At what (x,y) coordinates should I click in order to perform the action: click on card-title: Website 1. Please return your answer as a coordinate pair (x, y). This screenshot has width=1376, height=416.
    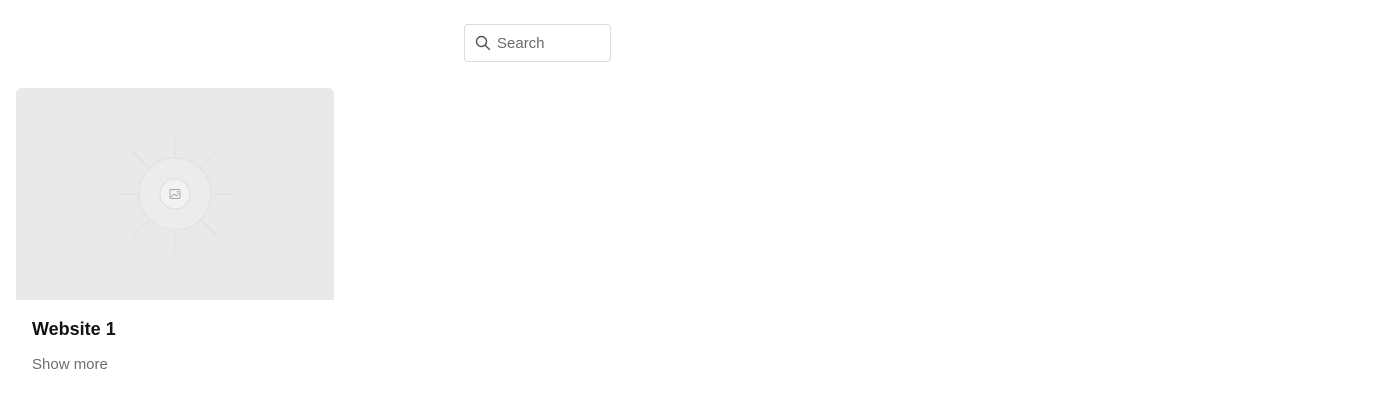
    Looking at the image, I should click on (74, 329).